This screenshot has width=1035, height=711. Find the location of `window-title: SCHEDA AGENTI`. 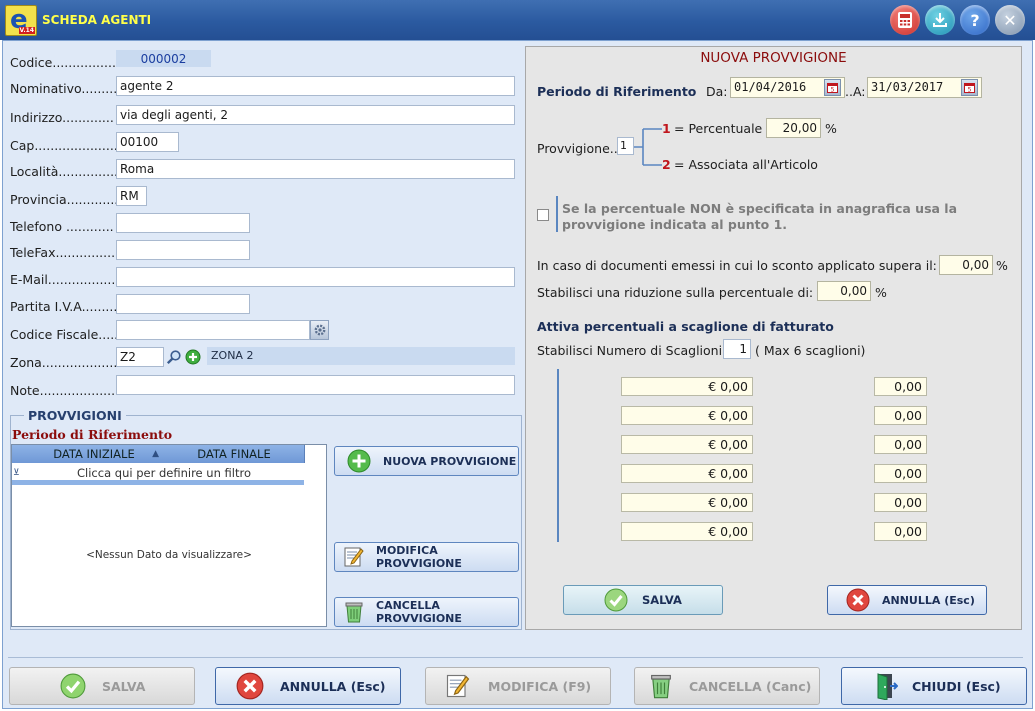

window-title: SCHEDA AGENTI is located at coordinates (97, 20).